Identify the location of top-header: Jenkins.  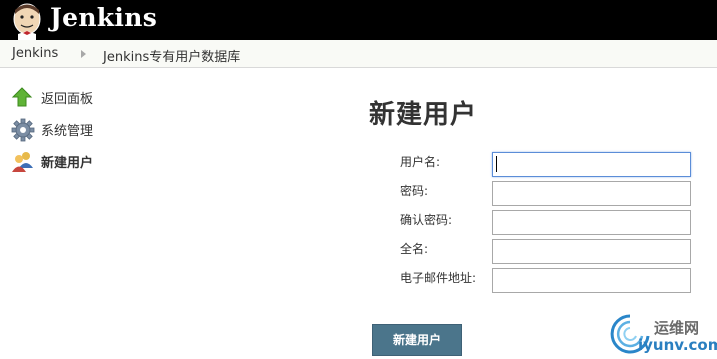
(358, 20).